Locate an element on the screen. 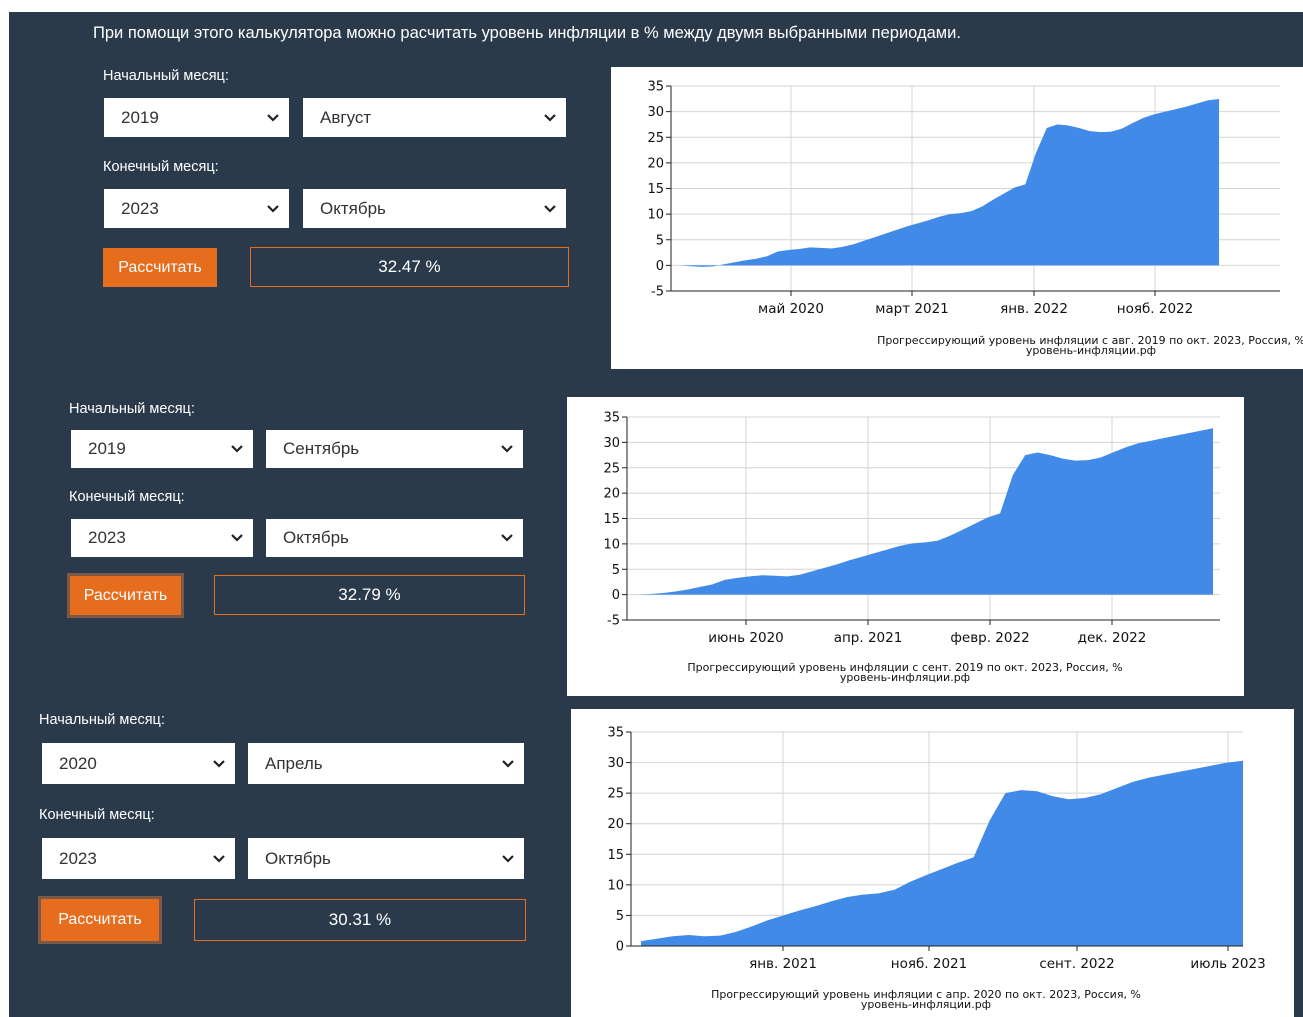 The height and width of the screenshot is (1017, 1303). result-value: 32.79 % is located at coordinates (369, 595).